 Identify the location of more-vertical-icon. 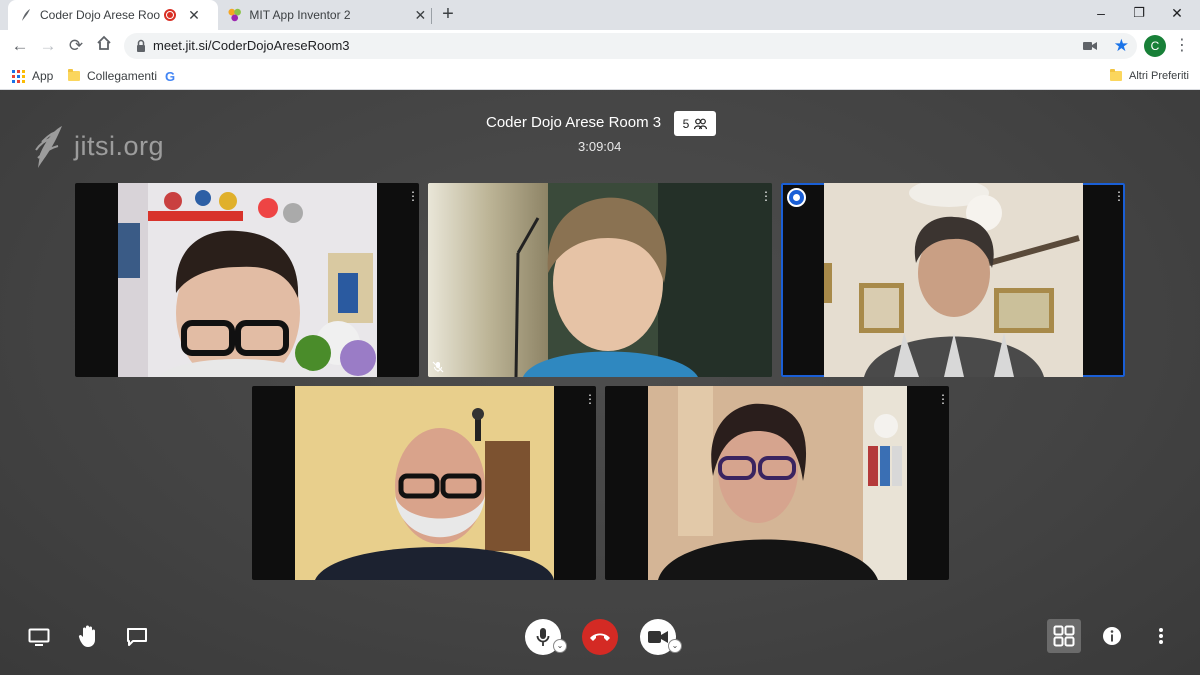
(1161, 636).